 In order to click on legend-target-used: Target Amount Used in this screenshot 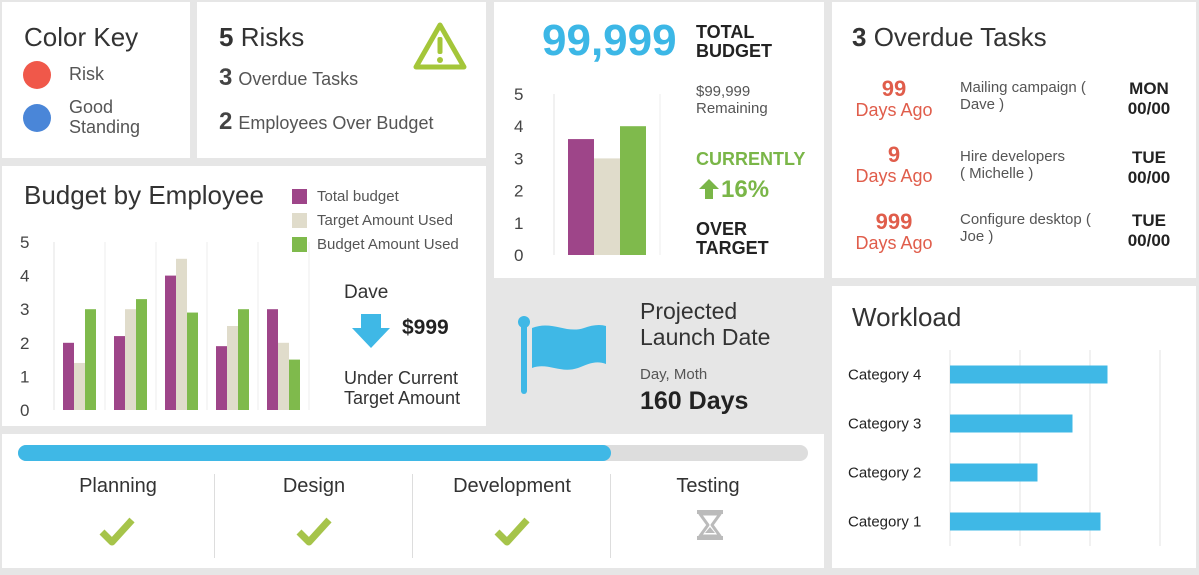, I will do `click(372, 220)`.